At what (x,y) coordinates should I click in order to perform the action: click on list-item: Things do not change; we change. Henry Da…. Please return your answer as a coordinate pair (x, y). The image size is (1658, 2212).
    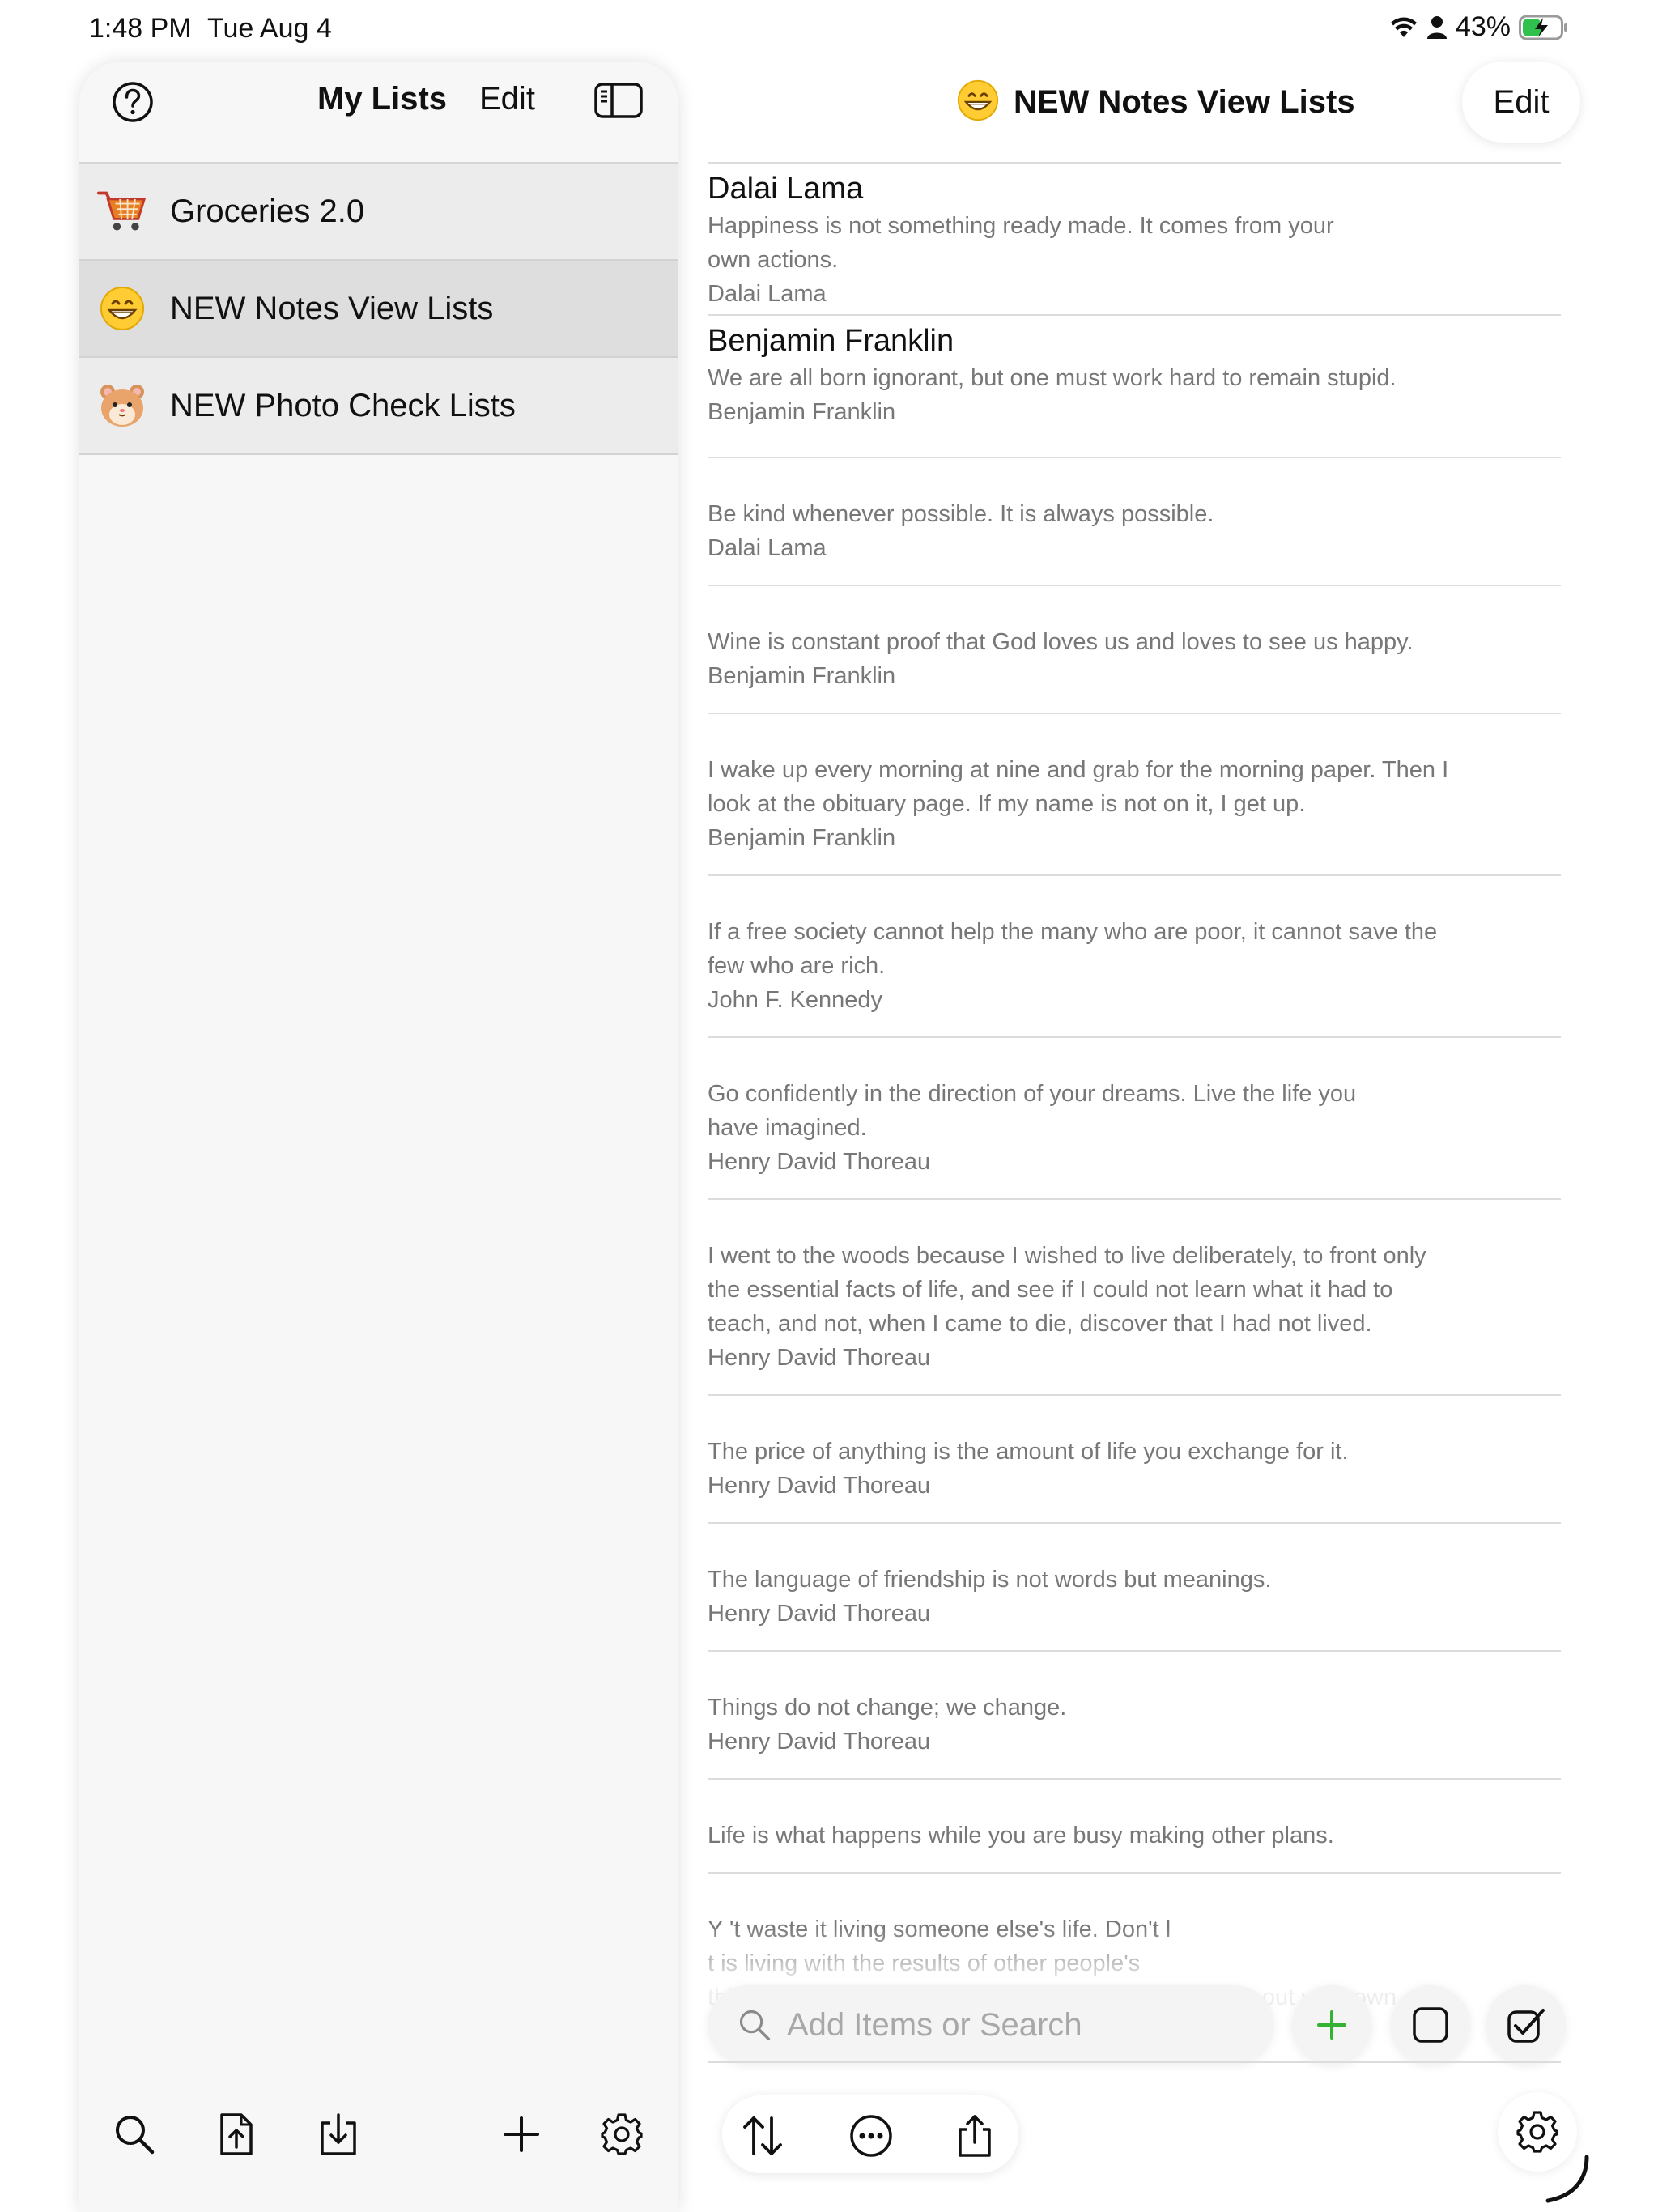
    Looking at the image, I should click on (1134, 1714).